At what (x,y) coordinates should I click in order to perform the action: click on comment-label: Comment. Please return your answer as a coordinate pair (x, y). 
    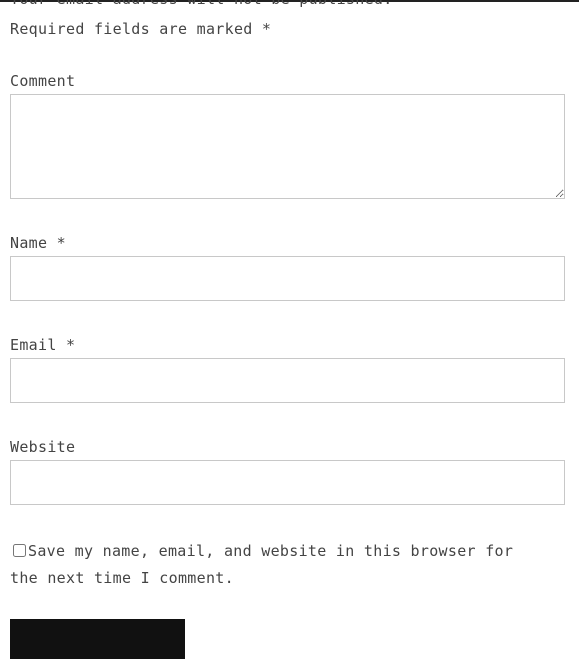
    Looking at the image, I should click on (43, 81).